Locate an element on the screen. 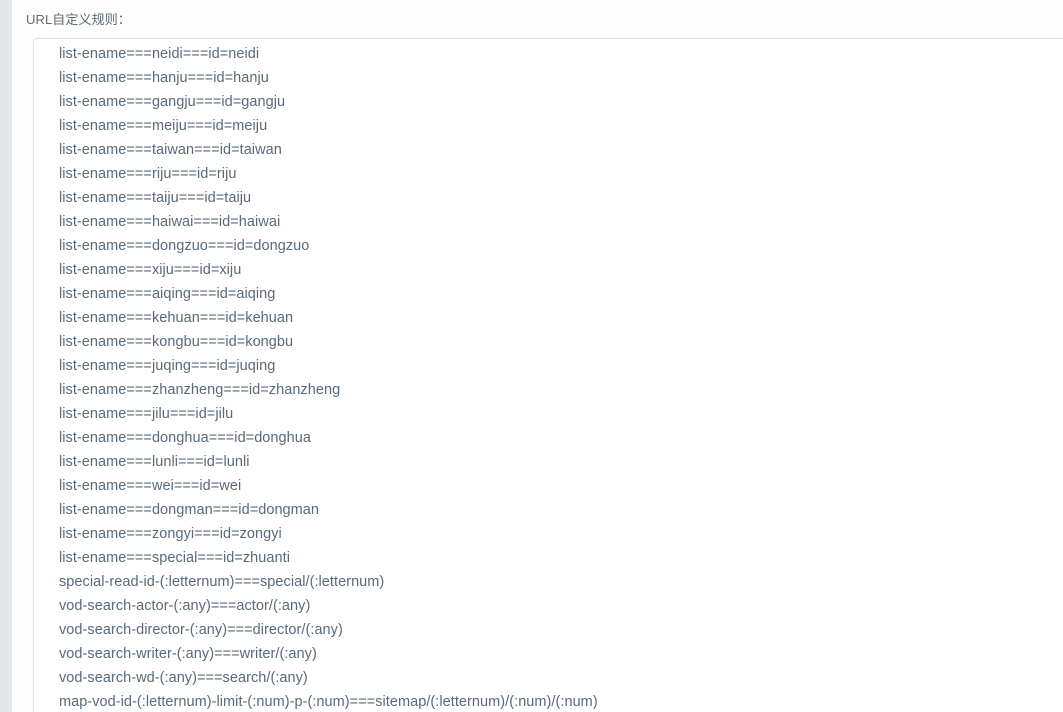  rule-line: list-ename===dongzuo===id=dongzuo is located at coordinates (184, 246).